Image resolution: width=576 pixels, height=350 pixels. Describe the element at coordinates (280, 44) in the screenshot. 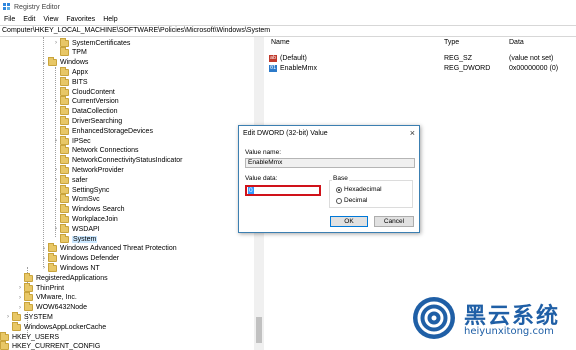

I see `column-header-name: Name` at that location.